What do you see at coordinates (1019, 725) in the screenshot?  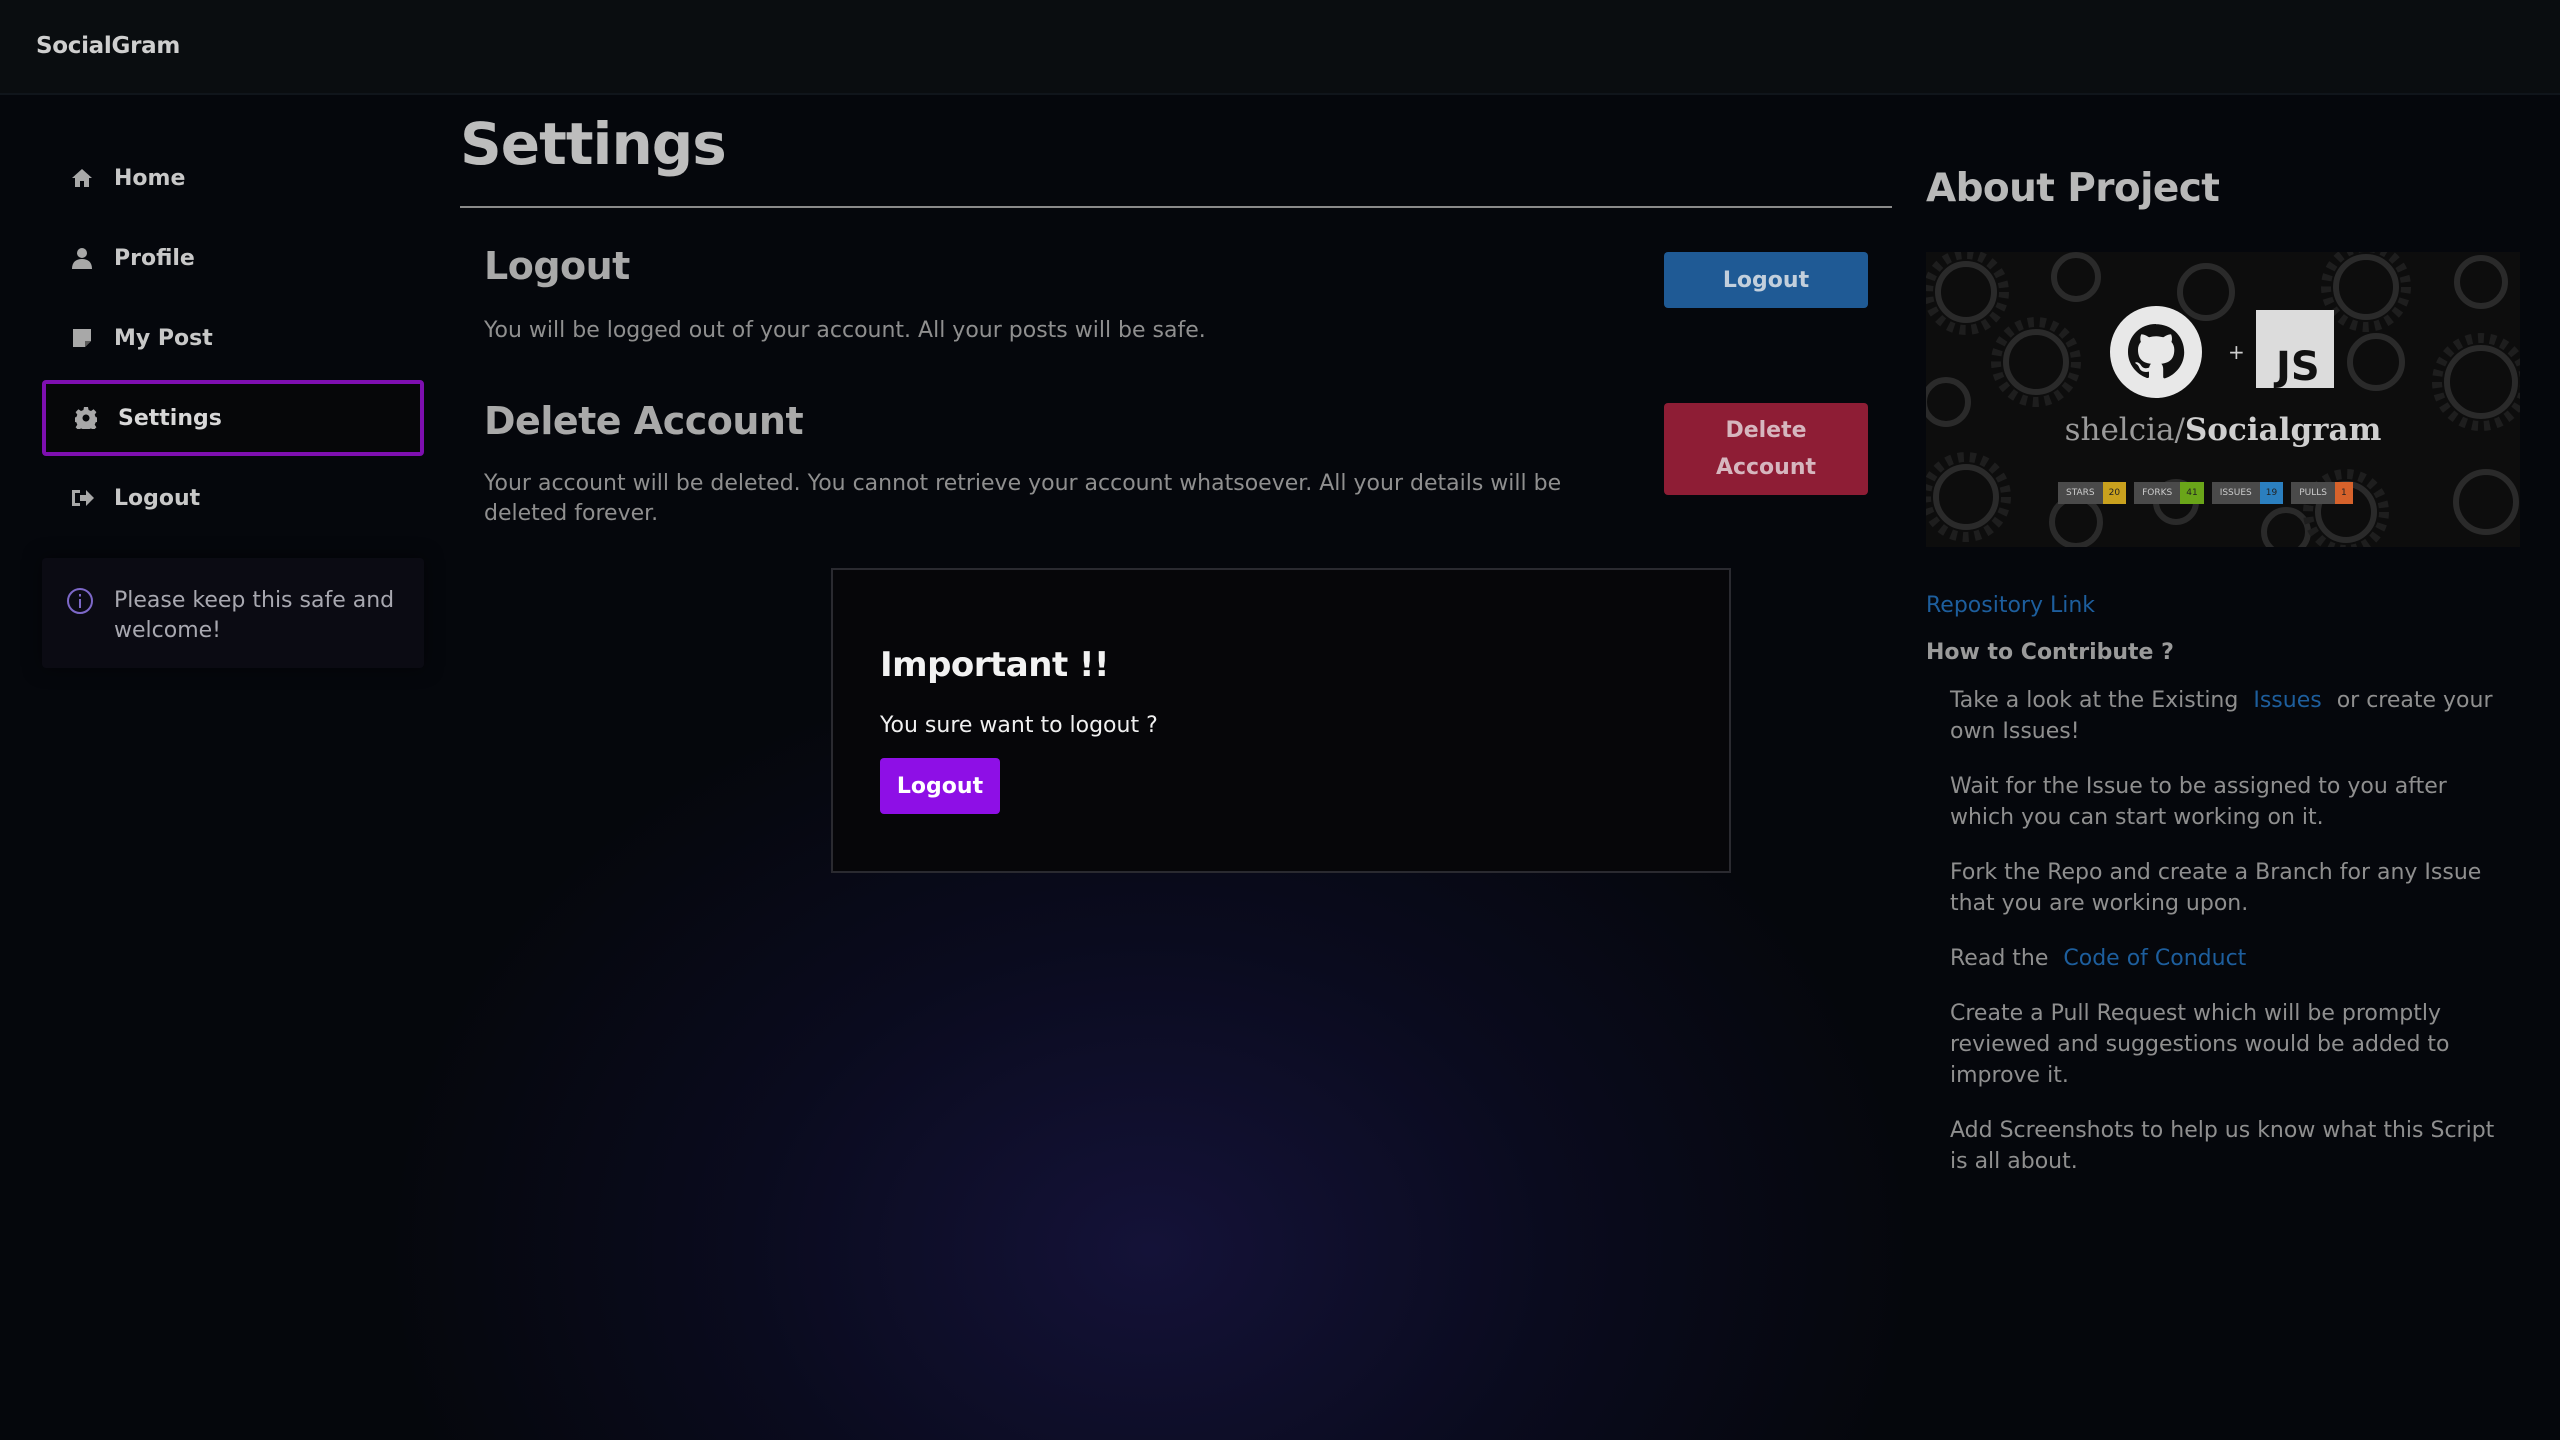 I see `dialog-message: You sure want to logout ?` at bounding box center [1019, 725].